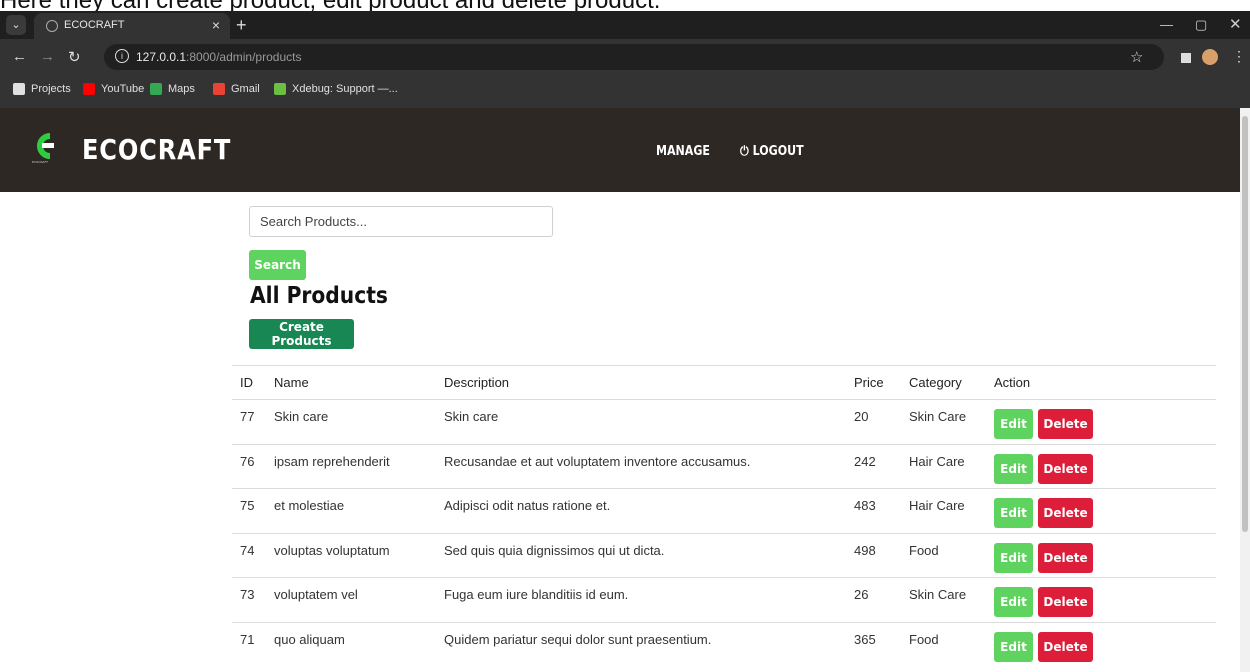  I want to click on create-products-button: Create Products, so click(301, 334).